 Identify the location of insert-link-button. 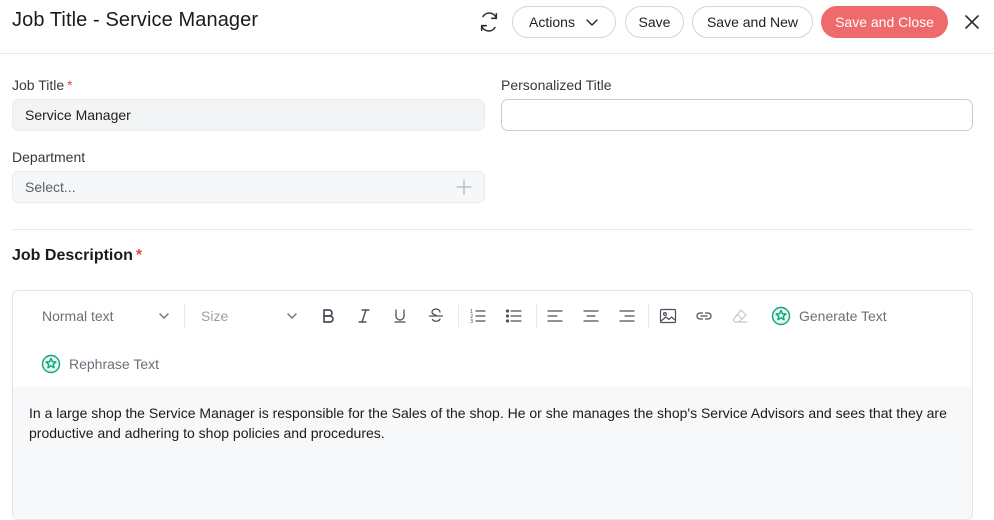
(704, 316).